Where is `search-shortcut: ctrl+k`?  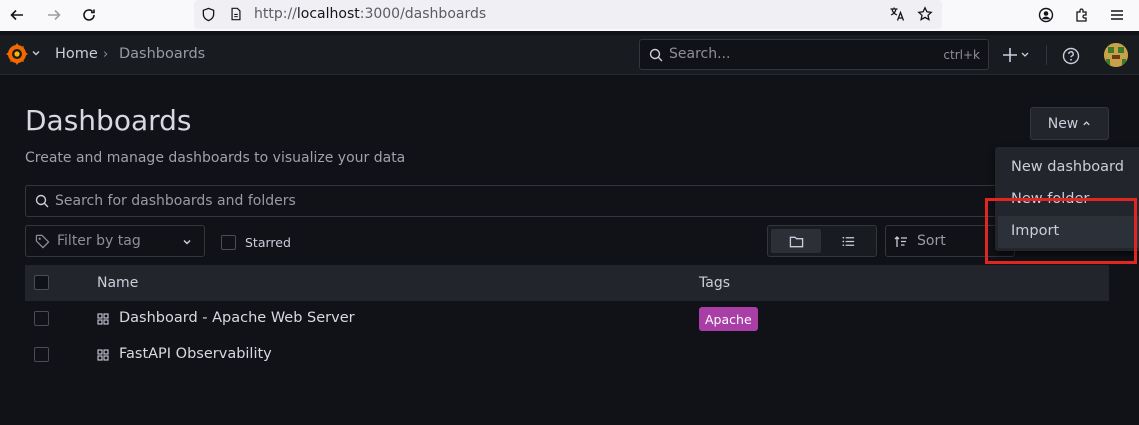 search-shortcut: ctrl+k is located at coordinates (961, 55).